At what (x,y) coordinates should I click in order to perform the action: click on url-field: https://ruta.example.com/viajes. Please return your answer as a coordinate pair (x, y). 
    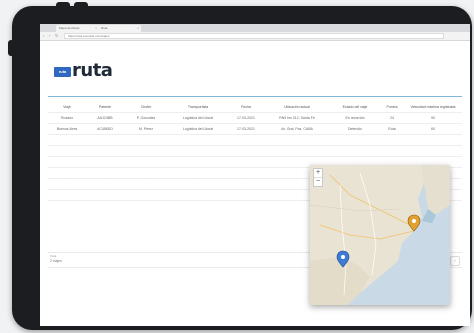
    Looking at the image, I should click on (254, 36).